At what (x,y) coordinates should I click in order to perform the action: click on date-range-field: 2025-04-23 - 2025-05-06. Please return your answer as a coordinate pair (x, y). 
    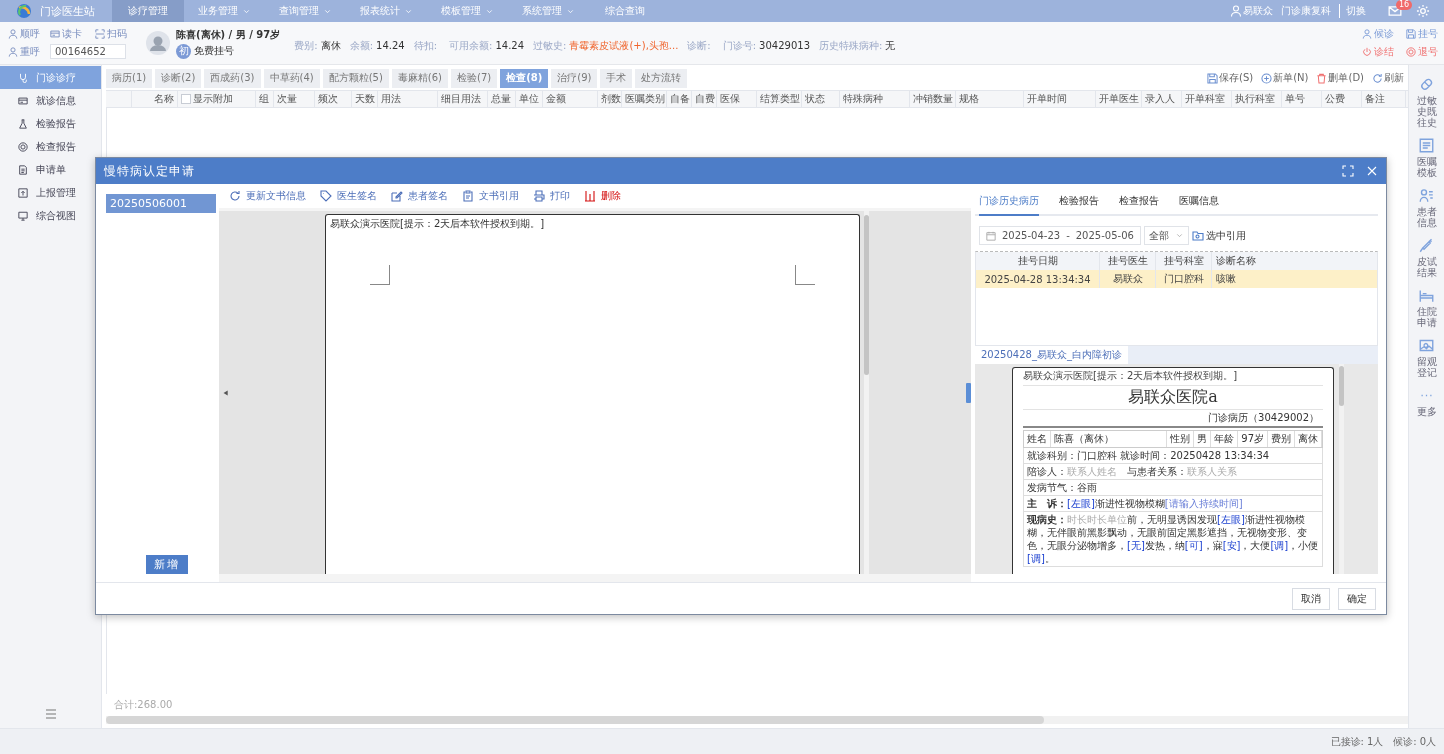
    Looking at the image, I should click on (1060, 235).